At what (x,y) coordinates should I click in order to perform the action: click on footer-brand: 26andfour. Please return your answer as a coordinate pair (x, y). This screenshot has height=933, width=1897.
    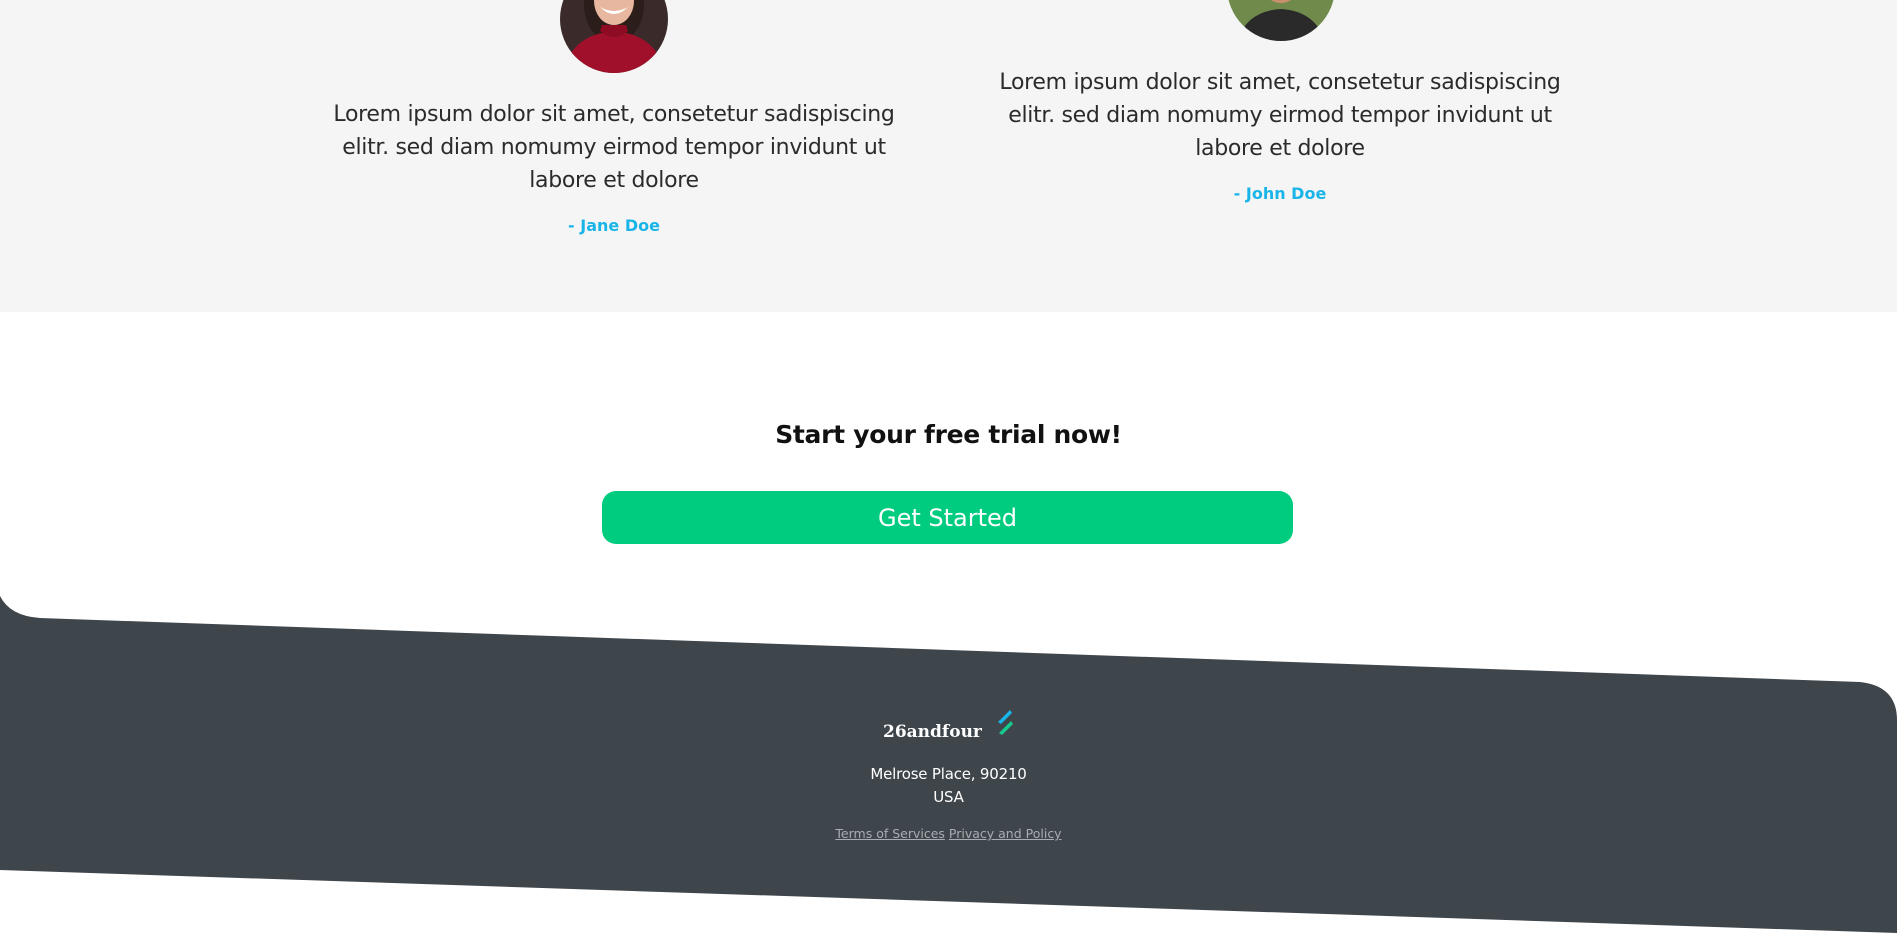
    Looking at the image, I should click on (950, 725).